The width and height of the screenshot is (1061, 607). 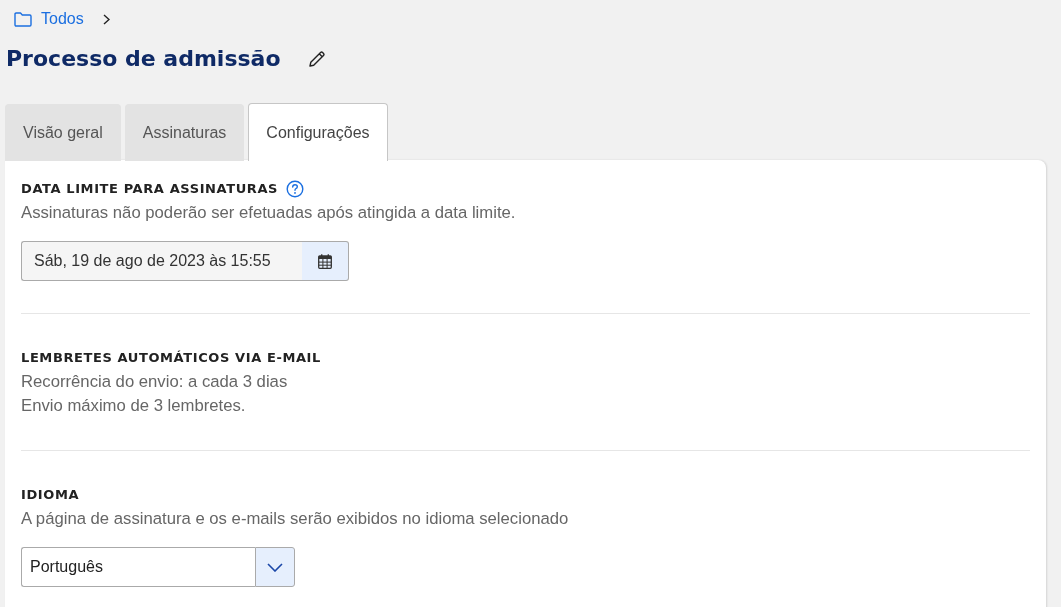 What do you see at coordinates (50, 495) in the screenshot?
I see `section-title: IDIOMA` at bounding box center [50, 495].